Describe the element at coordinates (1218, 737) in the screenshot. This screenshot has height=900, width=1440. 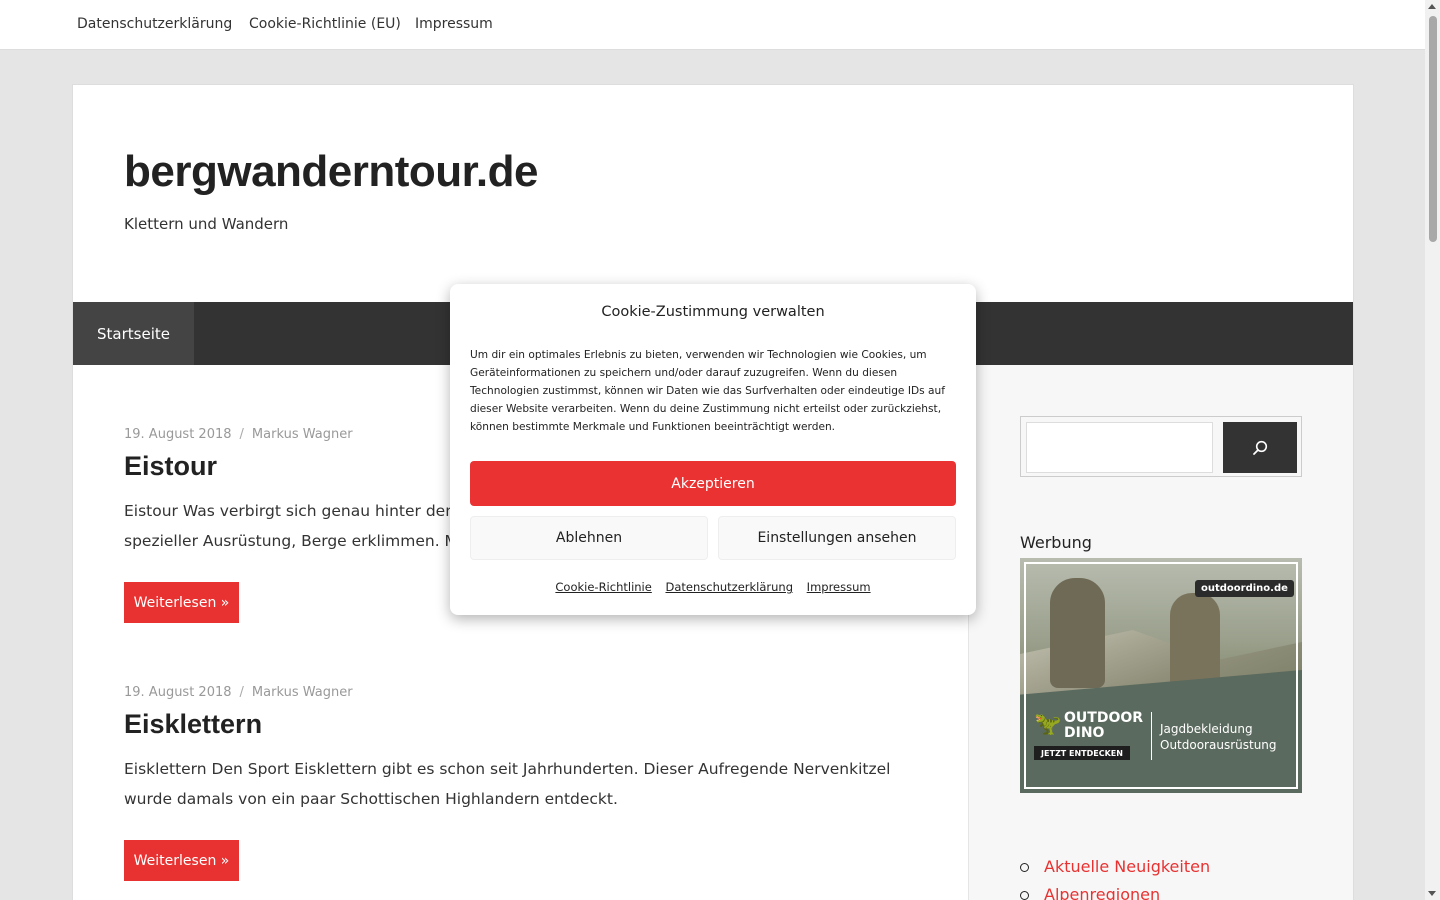
I see `ad-slogan: Jagdbekleidung Outdoorausrüstung` at that location.